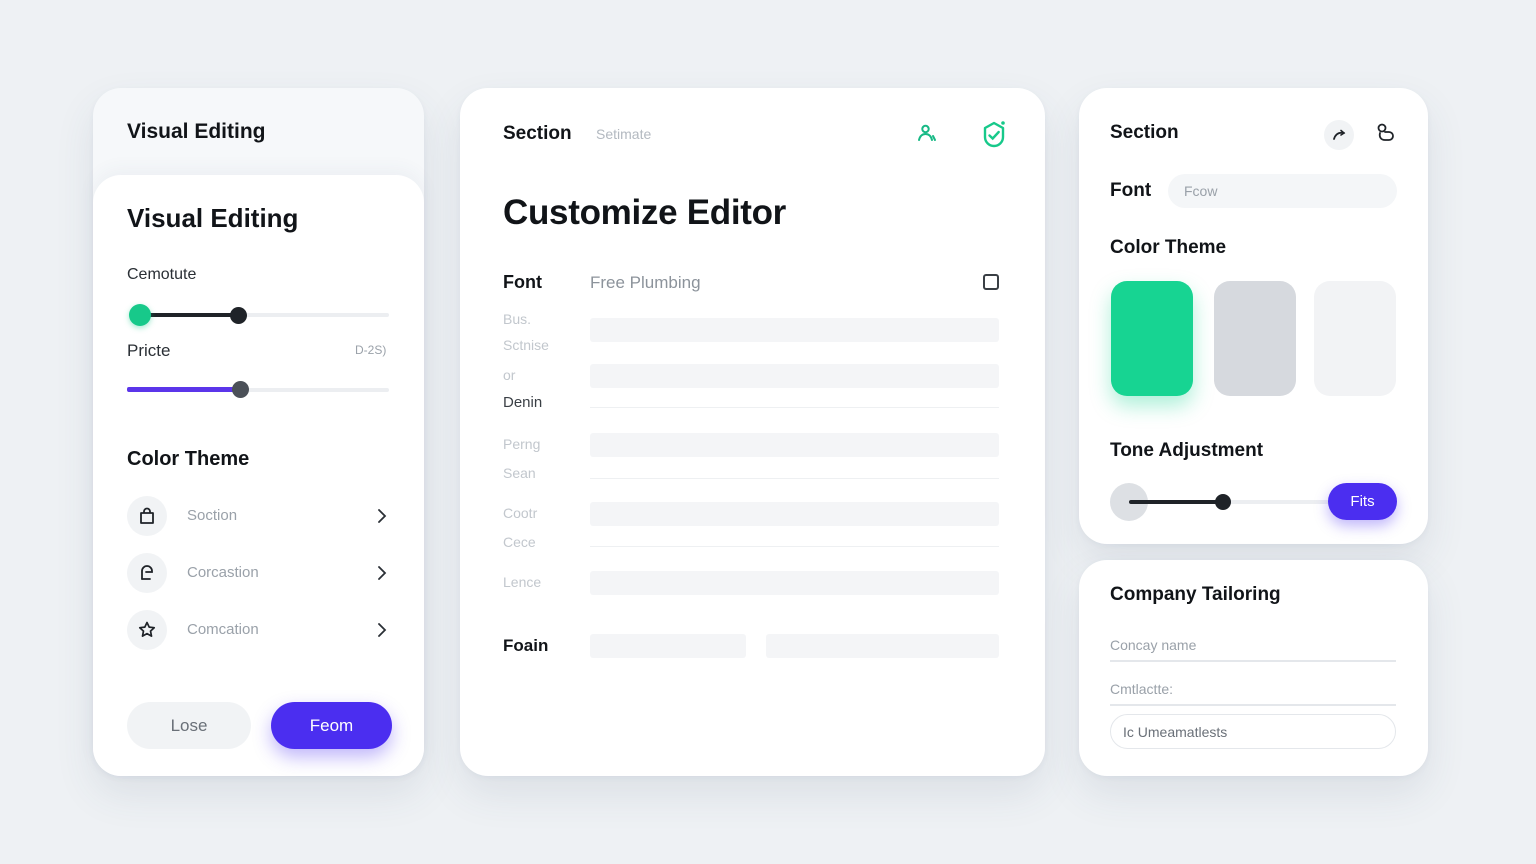 The width and height of the screenshot is (1536, 864). I want to click on right-color-theme-heading: Color Theme, so click(1168, 247).